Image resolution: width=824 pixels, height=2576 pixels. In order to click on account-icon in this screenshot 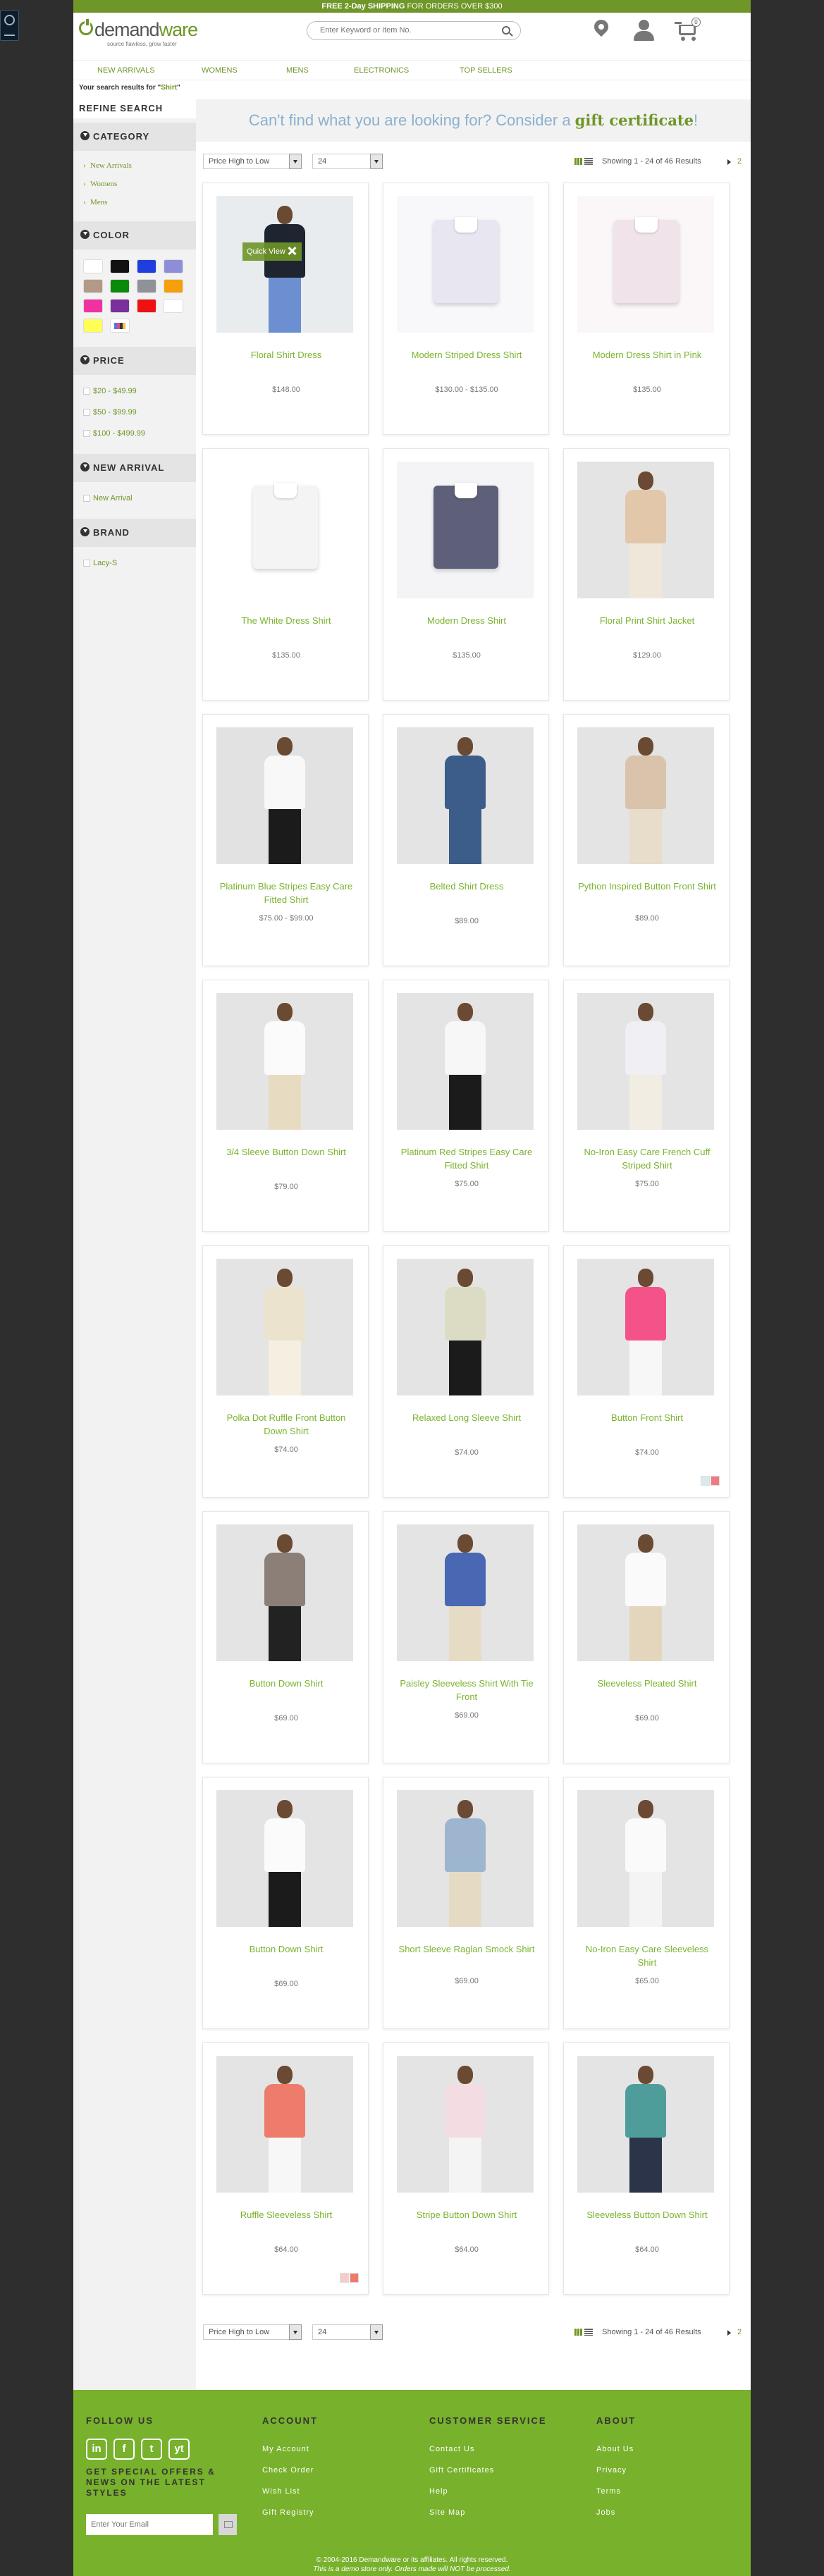, I will do `click(644, 32)`.